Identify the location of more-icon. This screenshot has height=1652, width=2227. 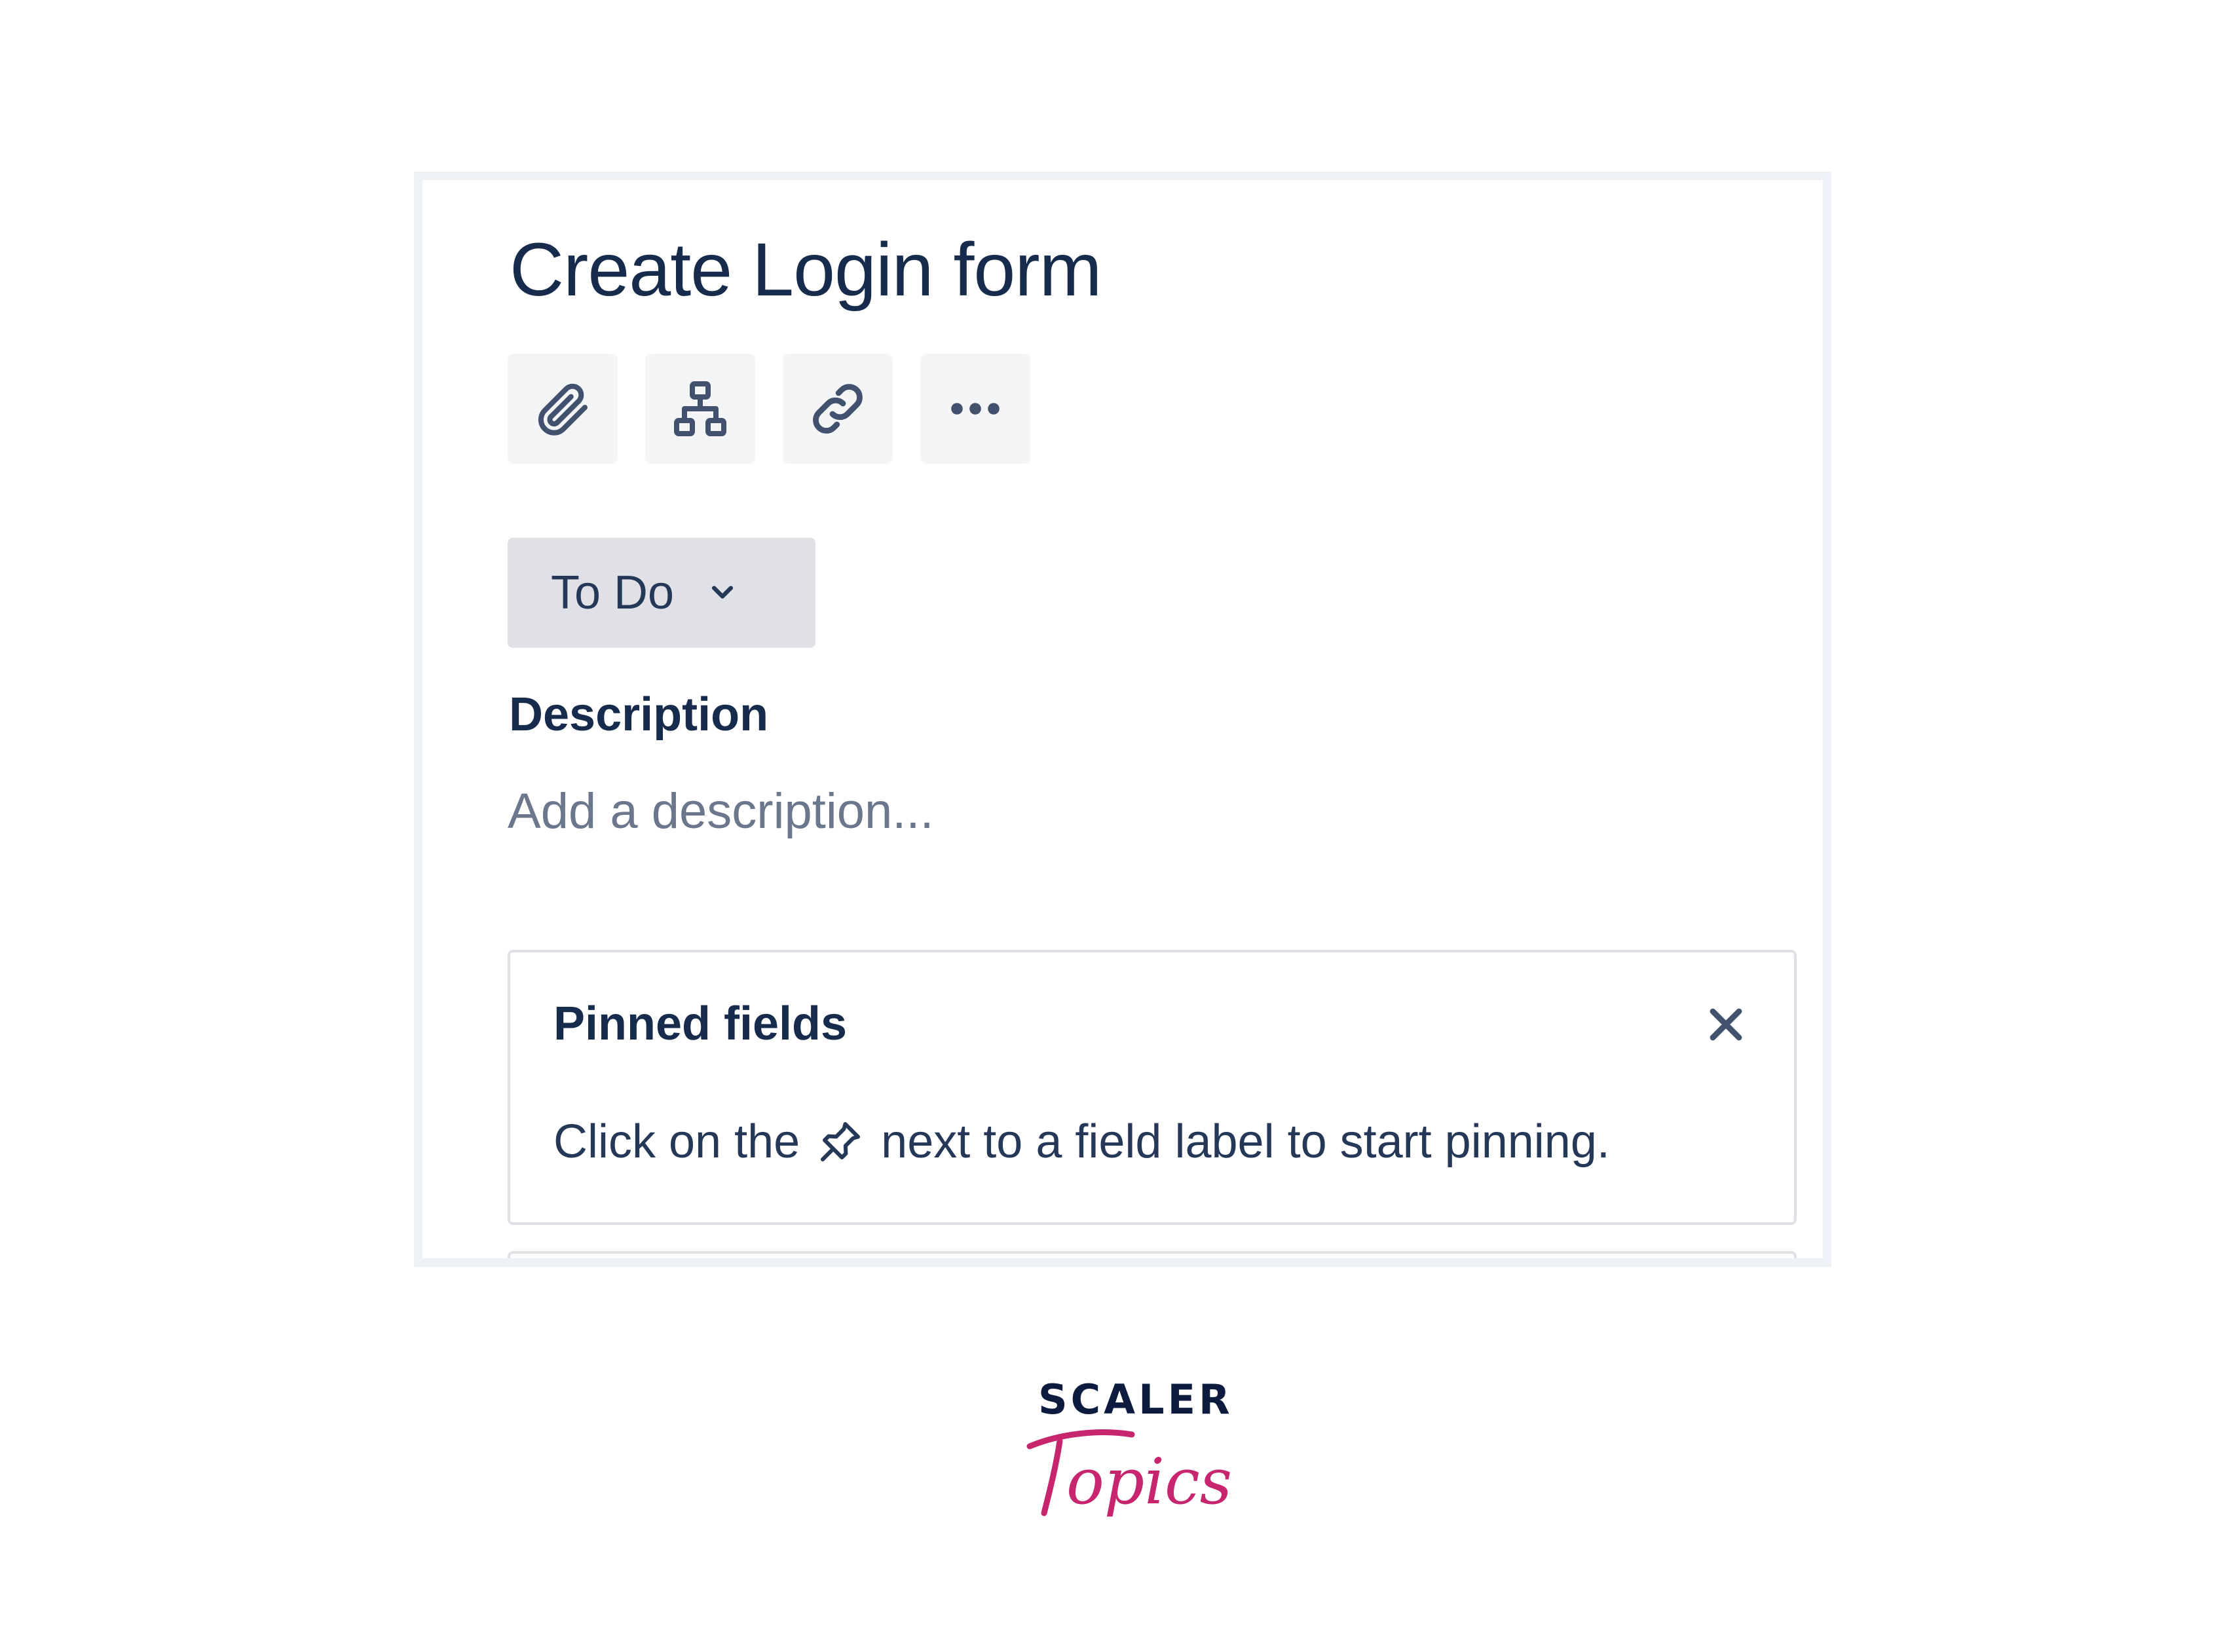
(976, 409).